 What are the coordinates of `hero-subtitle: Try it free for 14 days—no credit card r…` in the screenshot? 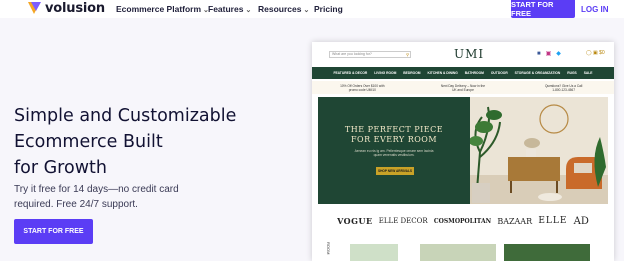 It's located at (96, 197).